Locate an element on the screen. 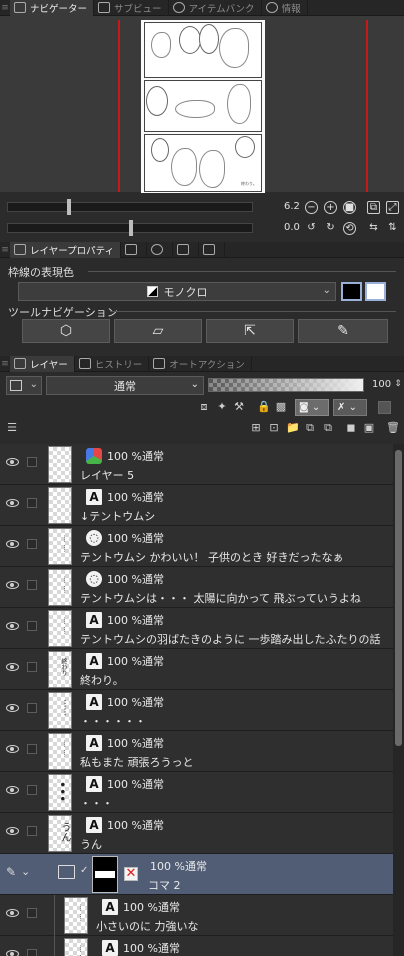  layer-row: ···· ···· A 100 %通常 is located at coordinates (196, 946).